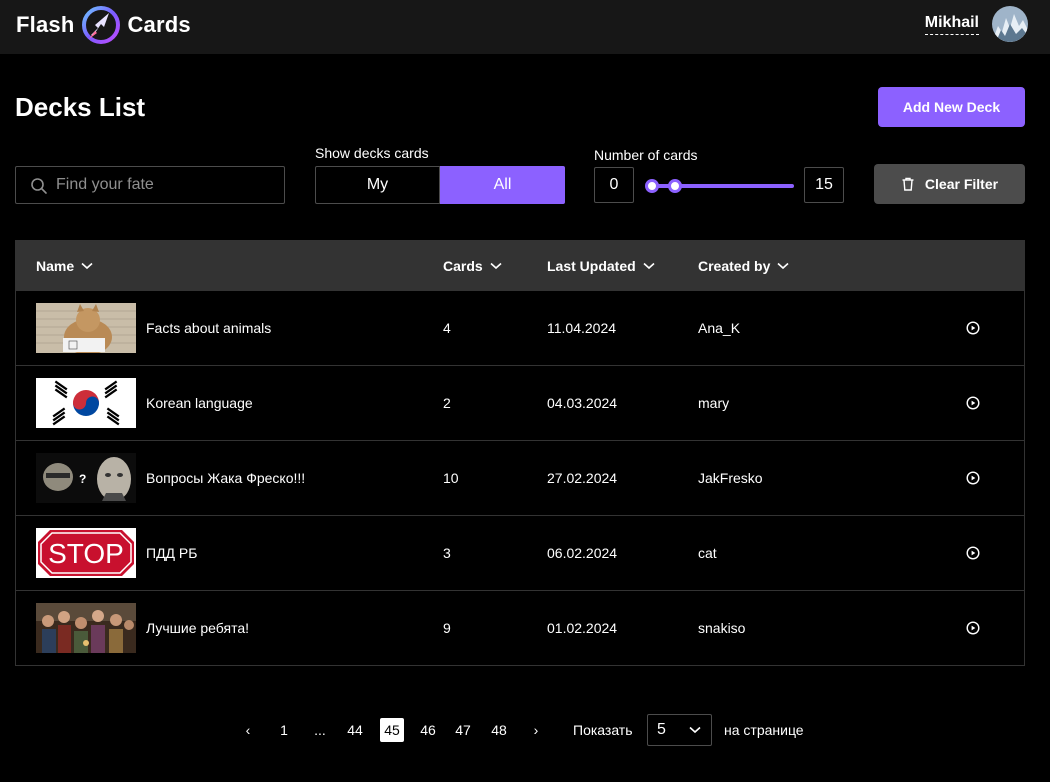  Describe the element at coordinates (719, 328) in the screenshot. I see `deck-author: Ana_K` at that location.